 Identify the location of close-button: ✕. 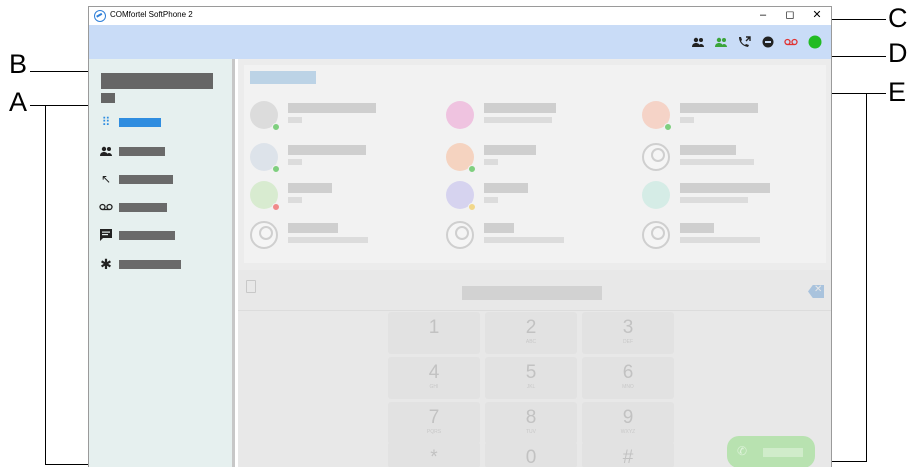
(817, 15).